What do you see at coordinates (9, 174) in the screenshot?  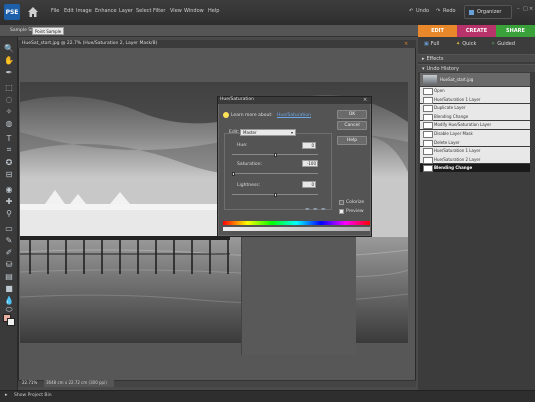 I see `straighten-tool-icon: ⊟` at bounding box center [9, 174].